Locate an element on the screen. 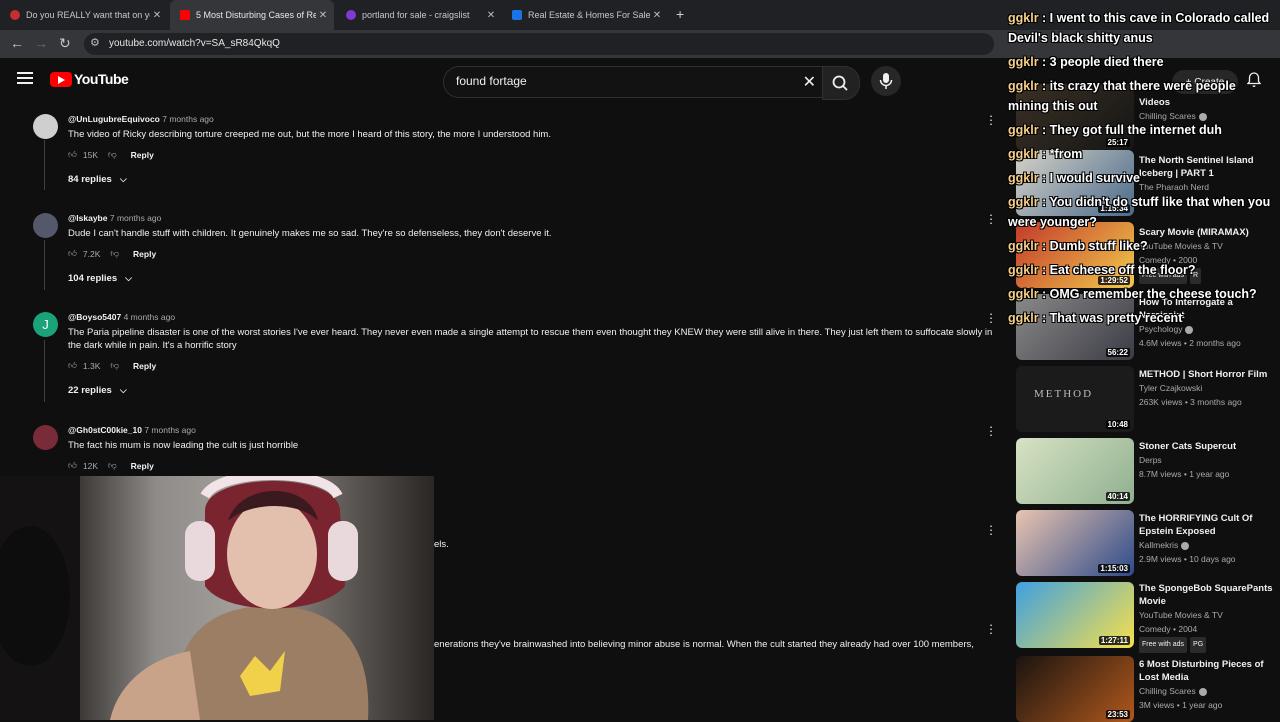 Image resolution: width=1280 pixels, height=722 pixels. replies-count: 22 replies is located at coordinates (90, 390).